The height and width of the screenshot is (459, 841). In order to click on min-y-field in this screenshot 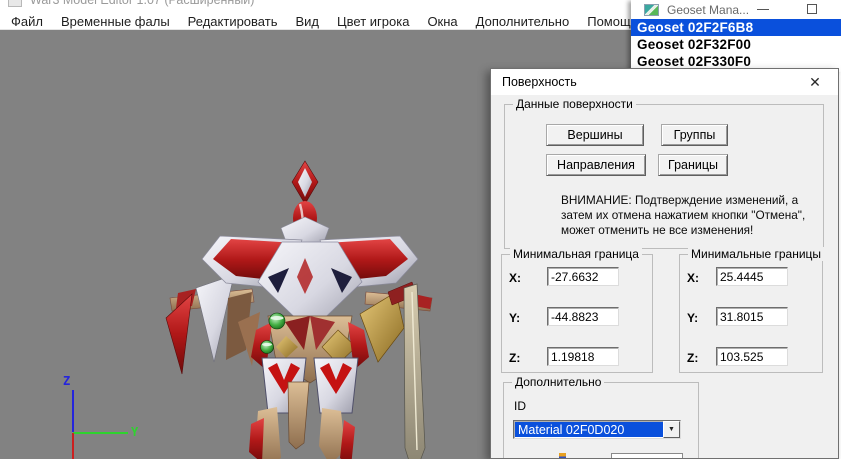, I will do `click(583, 316)`.